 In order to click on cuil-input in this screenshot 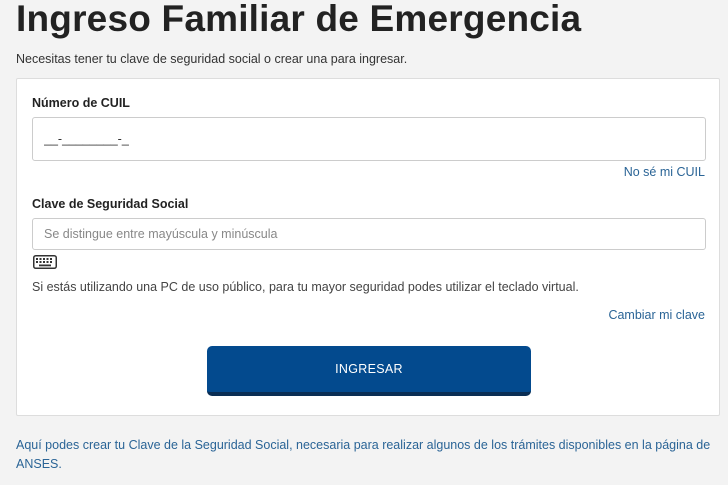, I will do `click(369, 139)`.